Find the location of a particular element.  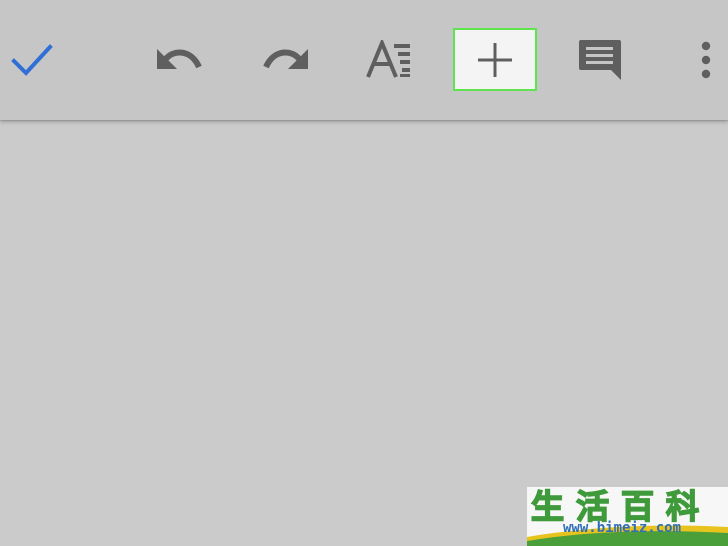

more-options-button is located at coordinates (697, 60).